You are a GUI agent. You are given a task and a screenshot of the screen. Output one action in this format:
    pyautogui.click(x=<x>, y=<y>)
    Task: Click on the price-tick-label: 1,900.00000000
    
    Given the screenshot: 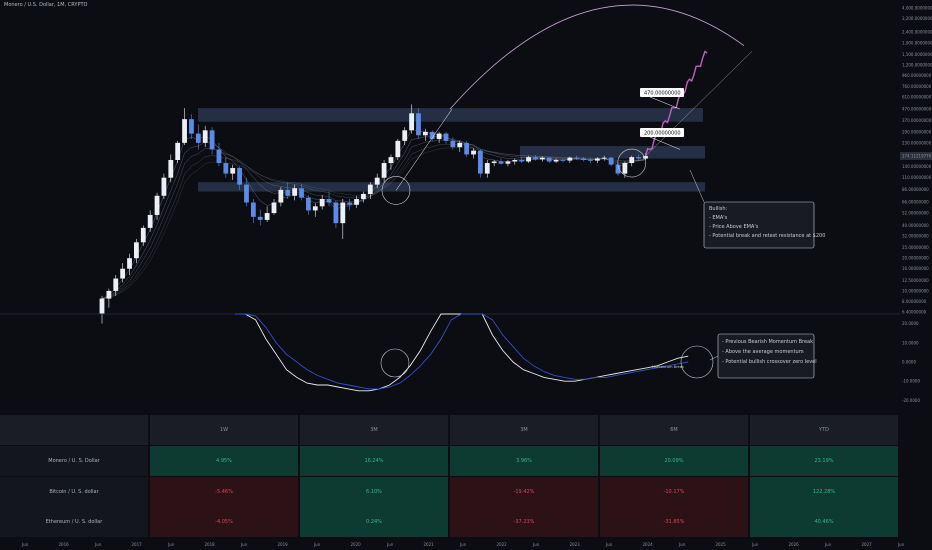 What is the action you would take?
    pyautogui.click(x=917, y=43)
    